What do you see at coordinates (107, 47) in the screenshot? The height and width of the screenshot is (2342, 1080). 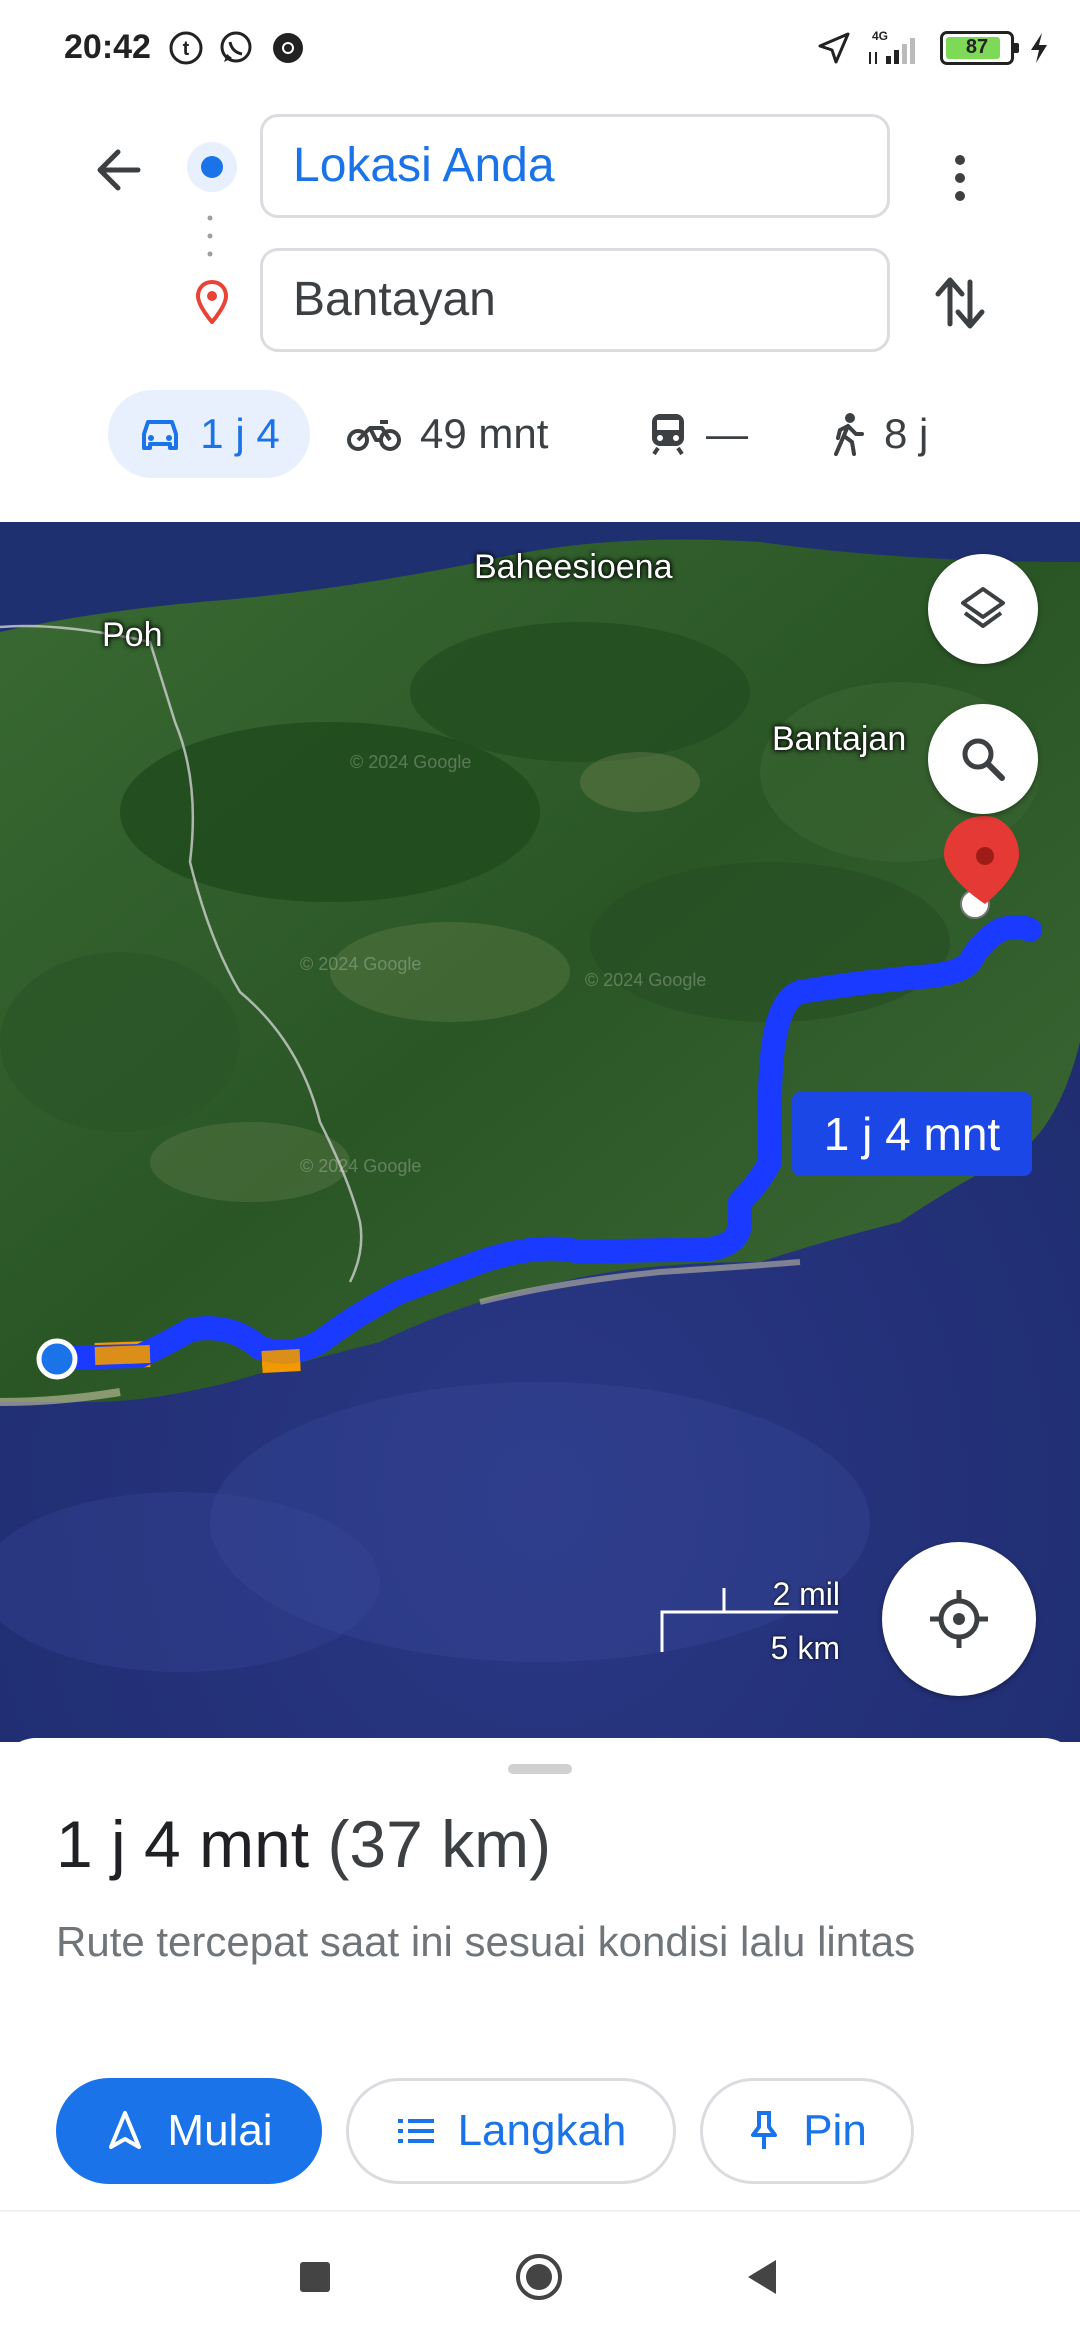 I see `status-time: 20:42` at bounding box center [107, 47].